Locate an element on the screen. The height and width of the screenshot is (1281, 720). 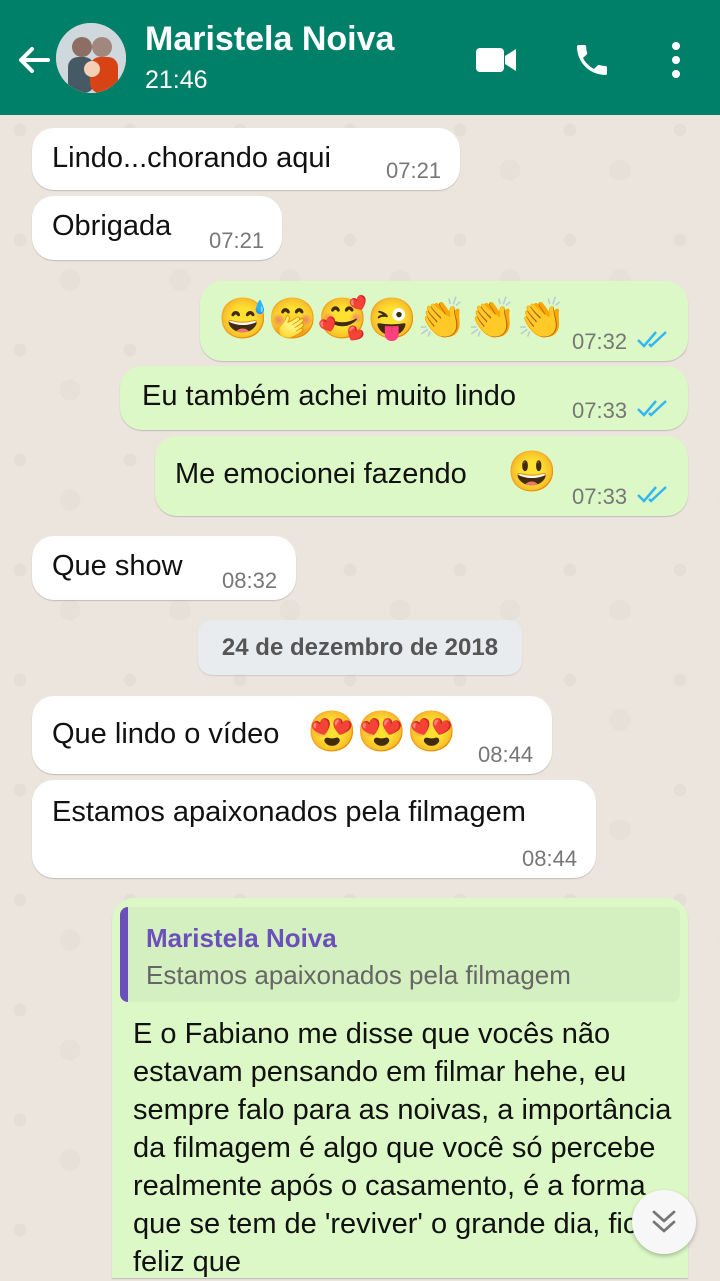
more-vert-icon is located at coordinates (676, 60).